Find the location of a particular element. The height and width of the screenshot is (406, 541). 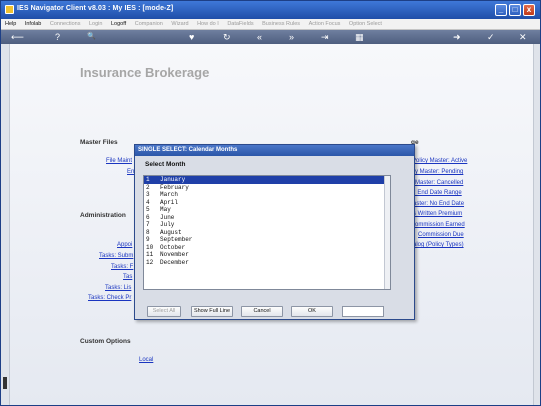

fast-forward-icon: » is located at coordinates (291, 37).